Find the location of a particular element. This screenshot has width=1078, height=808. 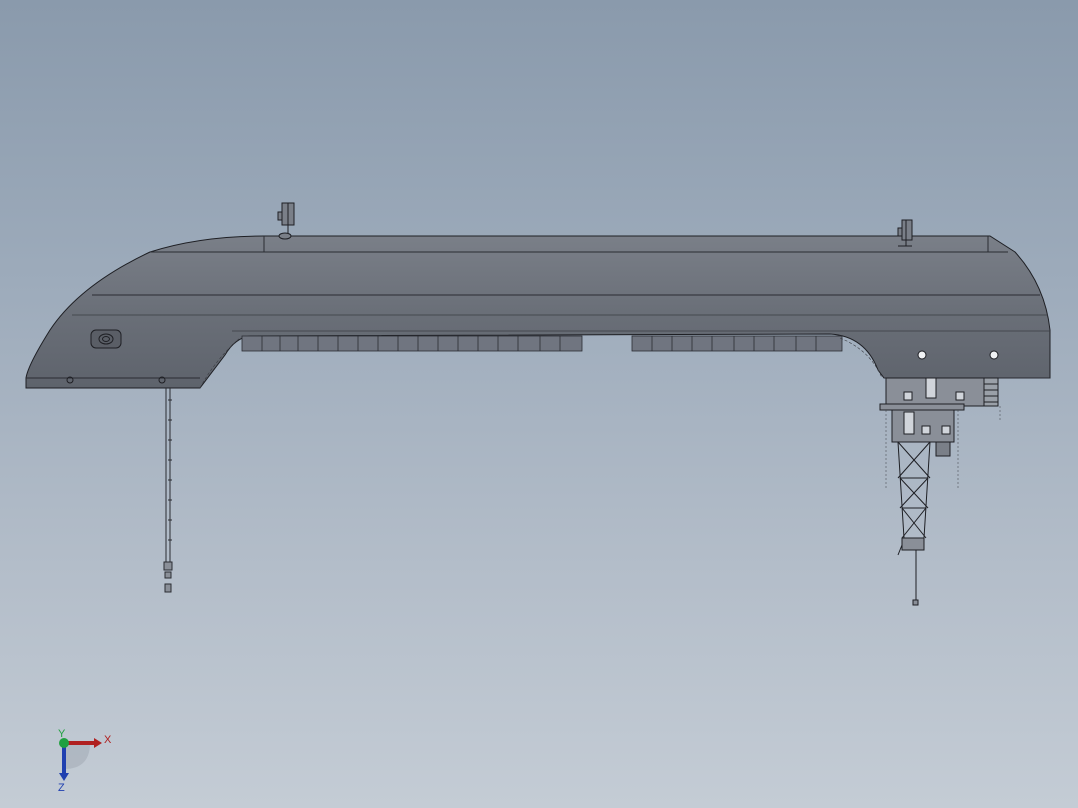

y-axis-label: Y is located at coordinates (62, 734).